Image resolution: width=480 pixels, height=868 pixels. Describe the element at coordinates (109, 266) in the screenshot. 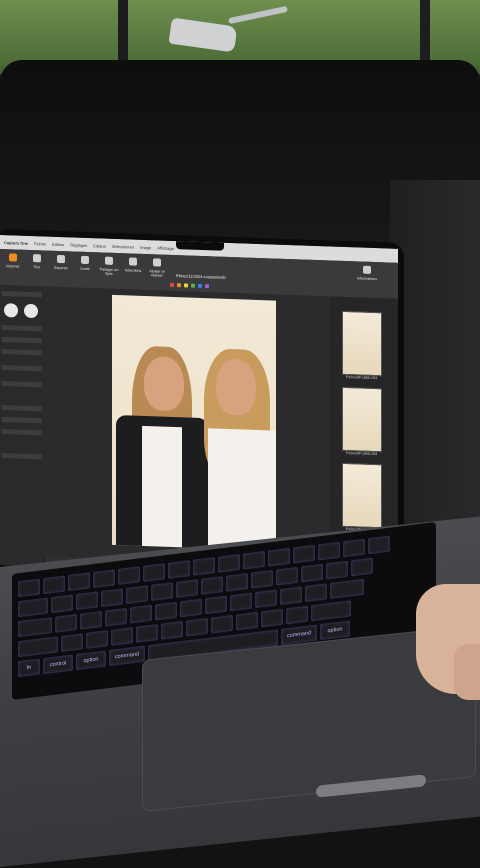

I see `share-button: Partager en ligne` at that location.